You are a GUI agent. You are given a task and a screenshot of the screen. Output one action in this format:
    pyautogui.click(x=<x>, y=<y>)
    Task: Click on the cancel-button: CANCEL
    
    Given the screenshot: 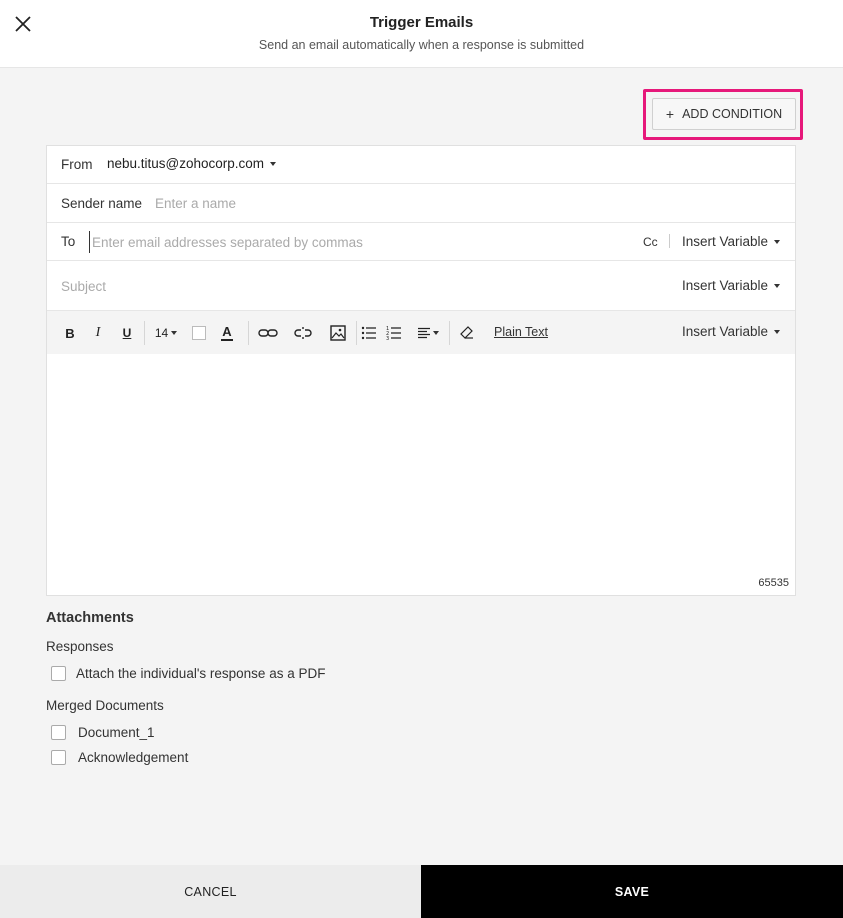 What is the action you would take?
    pyautogui.click(x=210, y=891)
    